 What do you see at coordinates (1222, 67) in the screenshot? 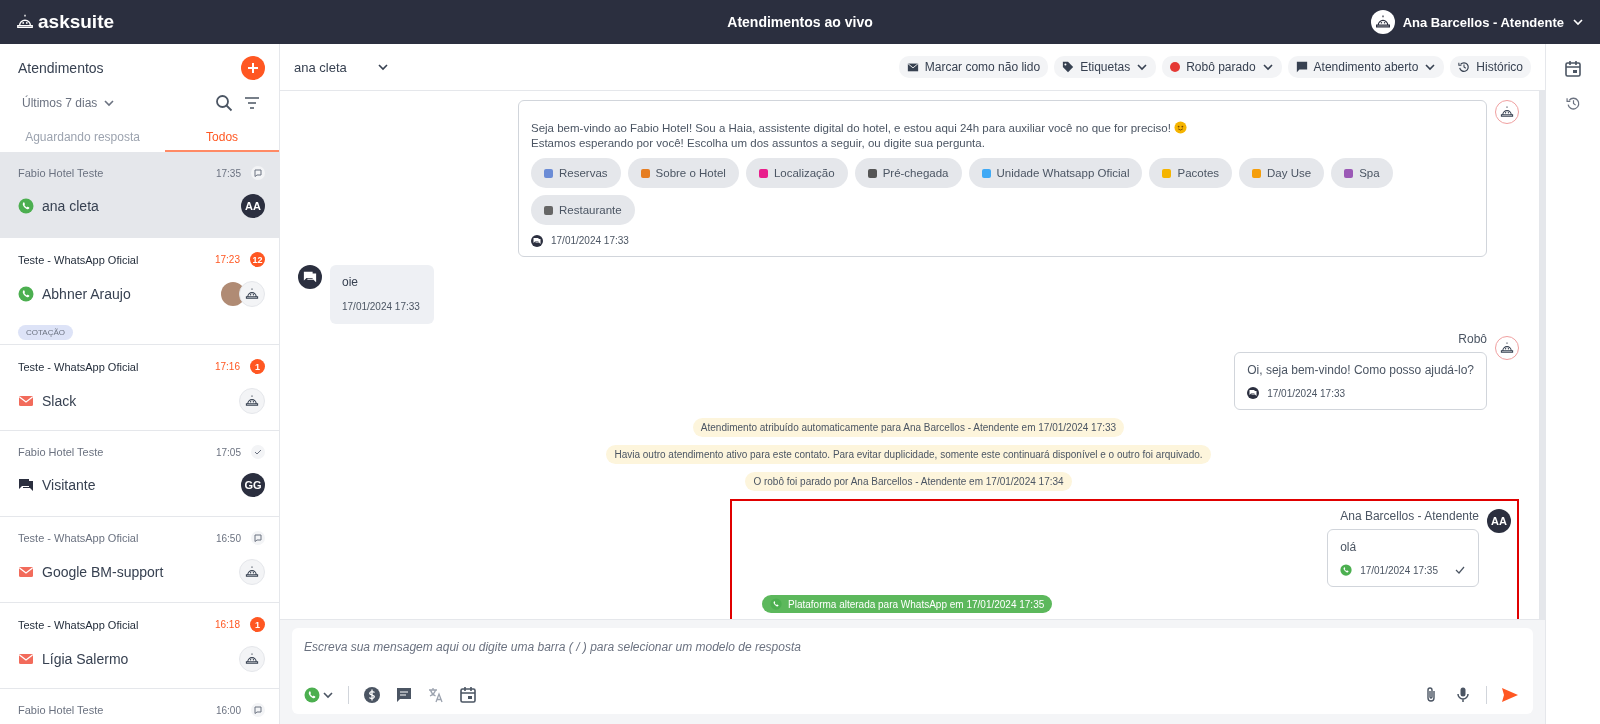
I see `toolbar-button: Robô parado` at bounding box center [1222, 67].